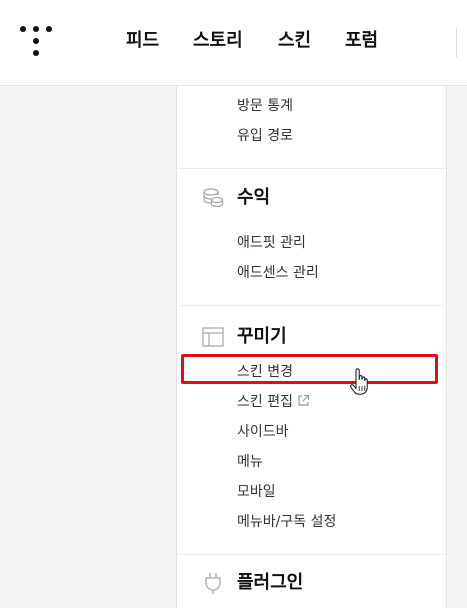  What do you see at coordinates (250, 462) in the screenshot?
I see `menu-item-menu: 메뉴` at bounding box center [250, 462].